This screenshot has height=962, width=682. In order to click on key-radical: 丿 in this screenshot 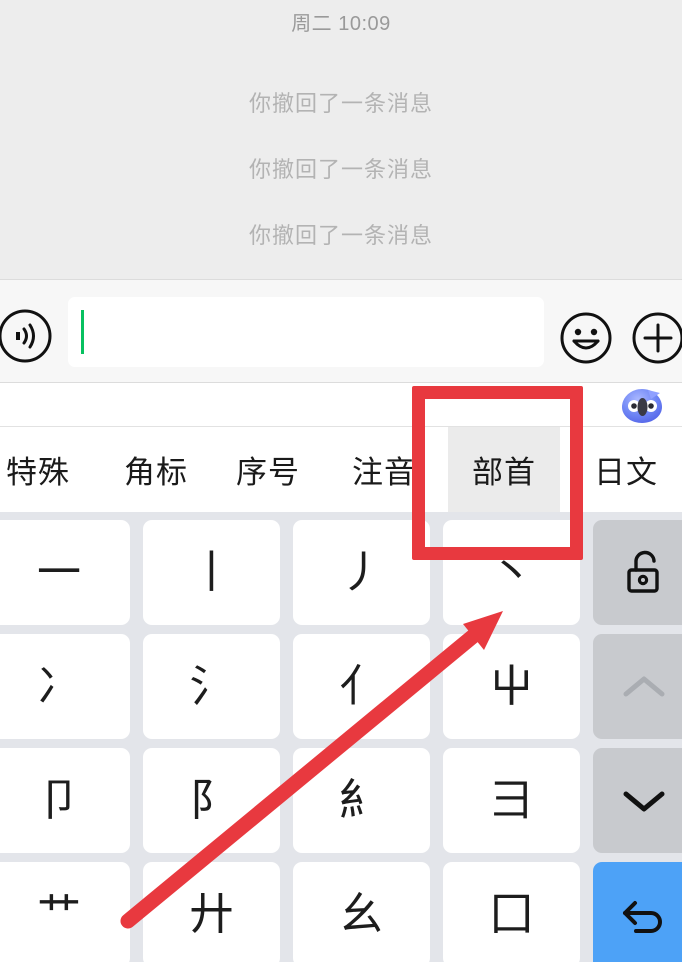, I will do `click(361, 572)`.